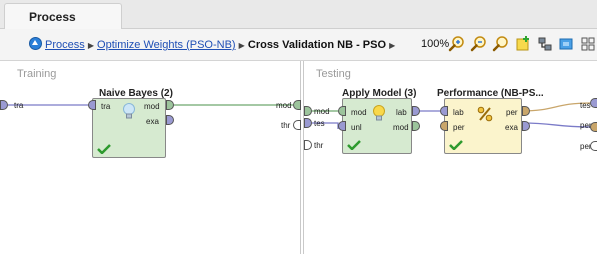  I want to click on testing-mod-port-label: mod, so click(322, 111).